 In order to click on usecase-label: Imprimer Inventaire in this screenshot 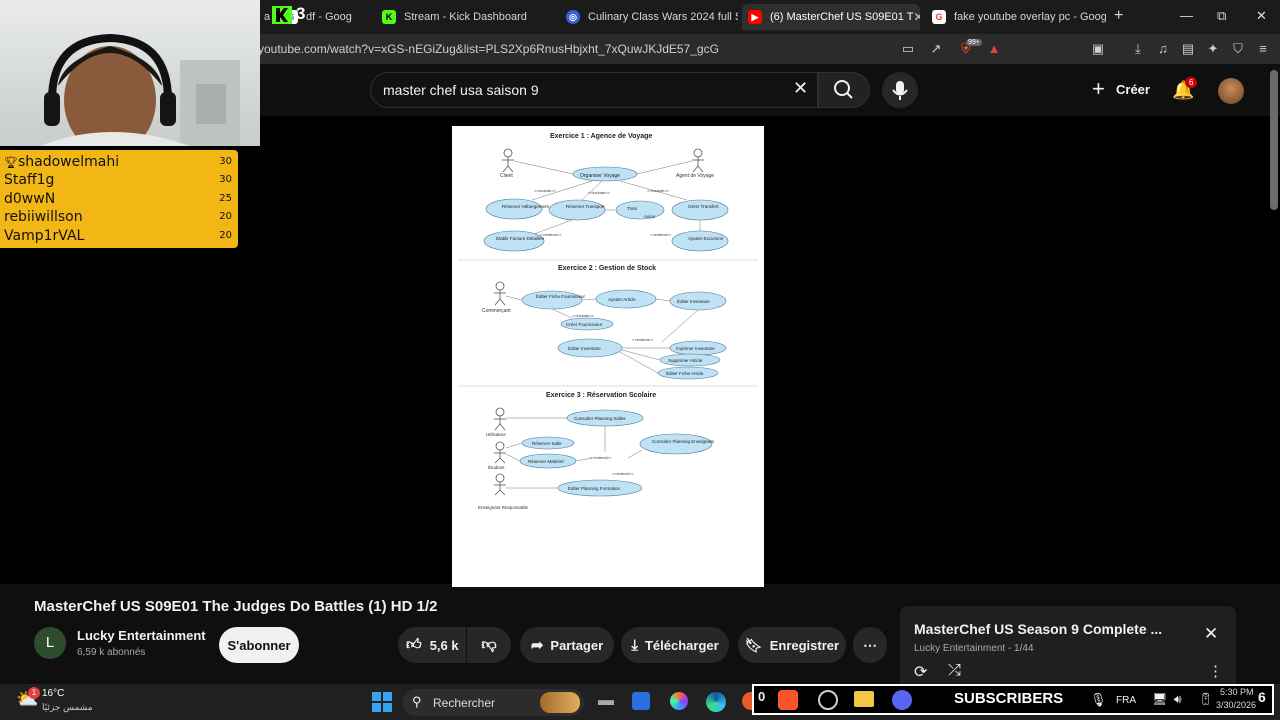, I will do `click(695, 348)`.